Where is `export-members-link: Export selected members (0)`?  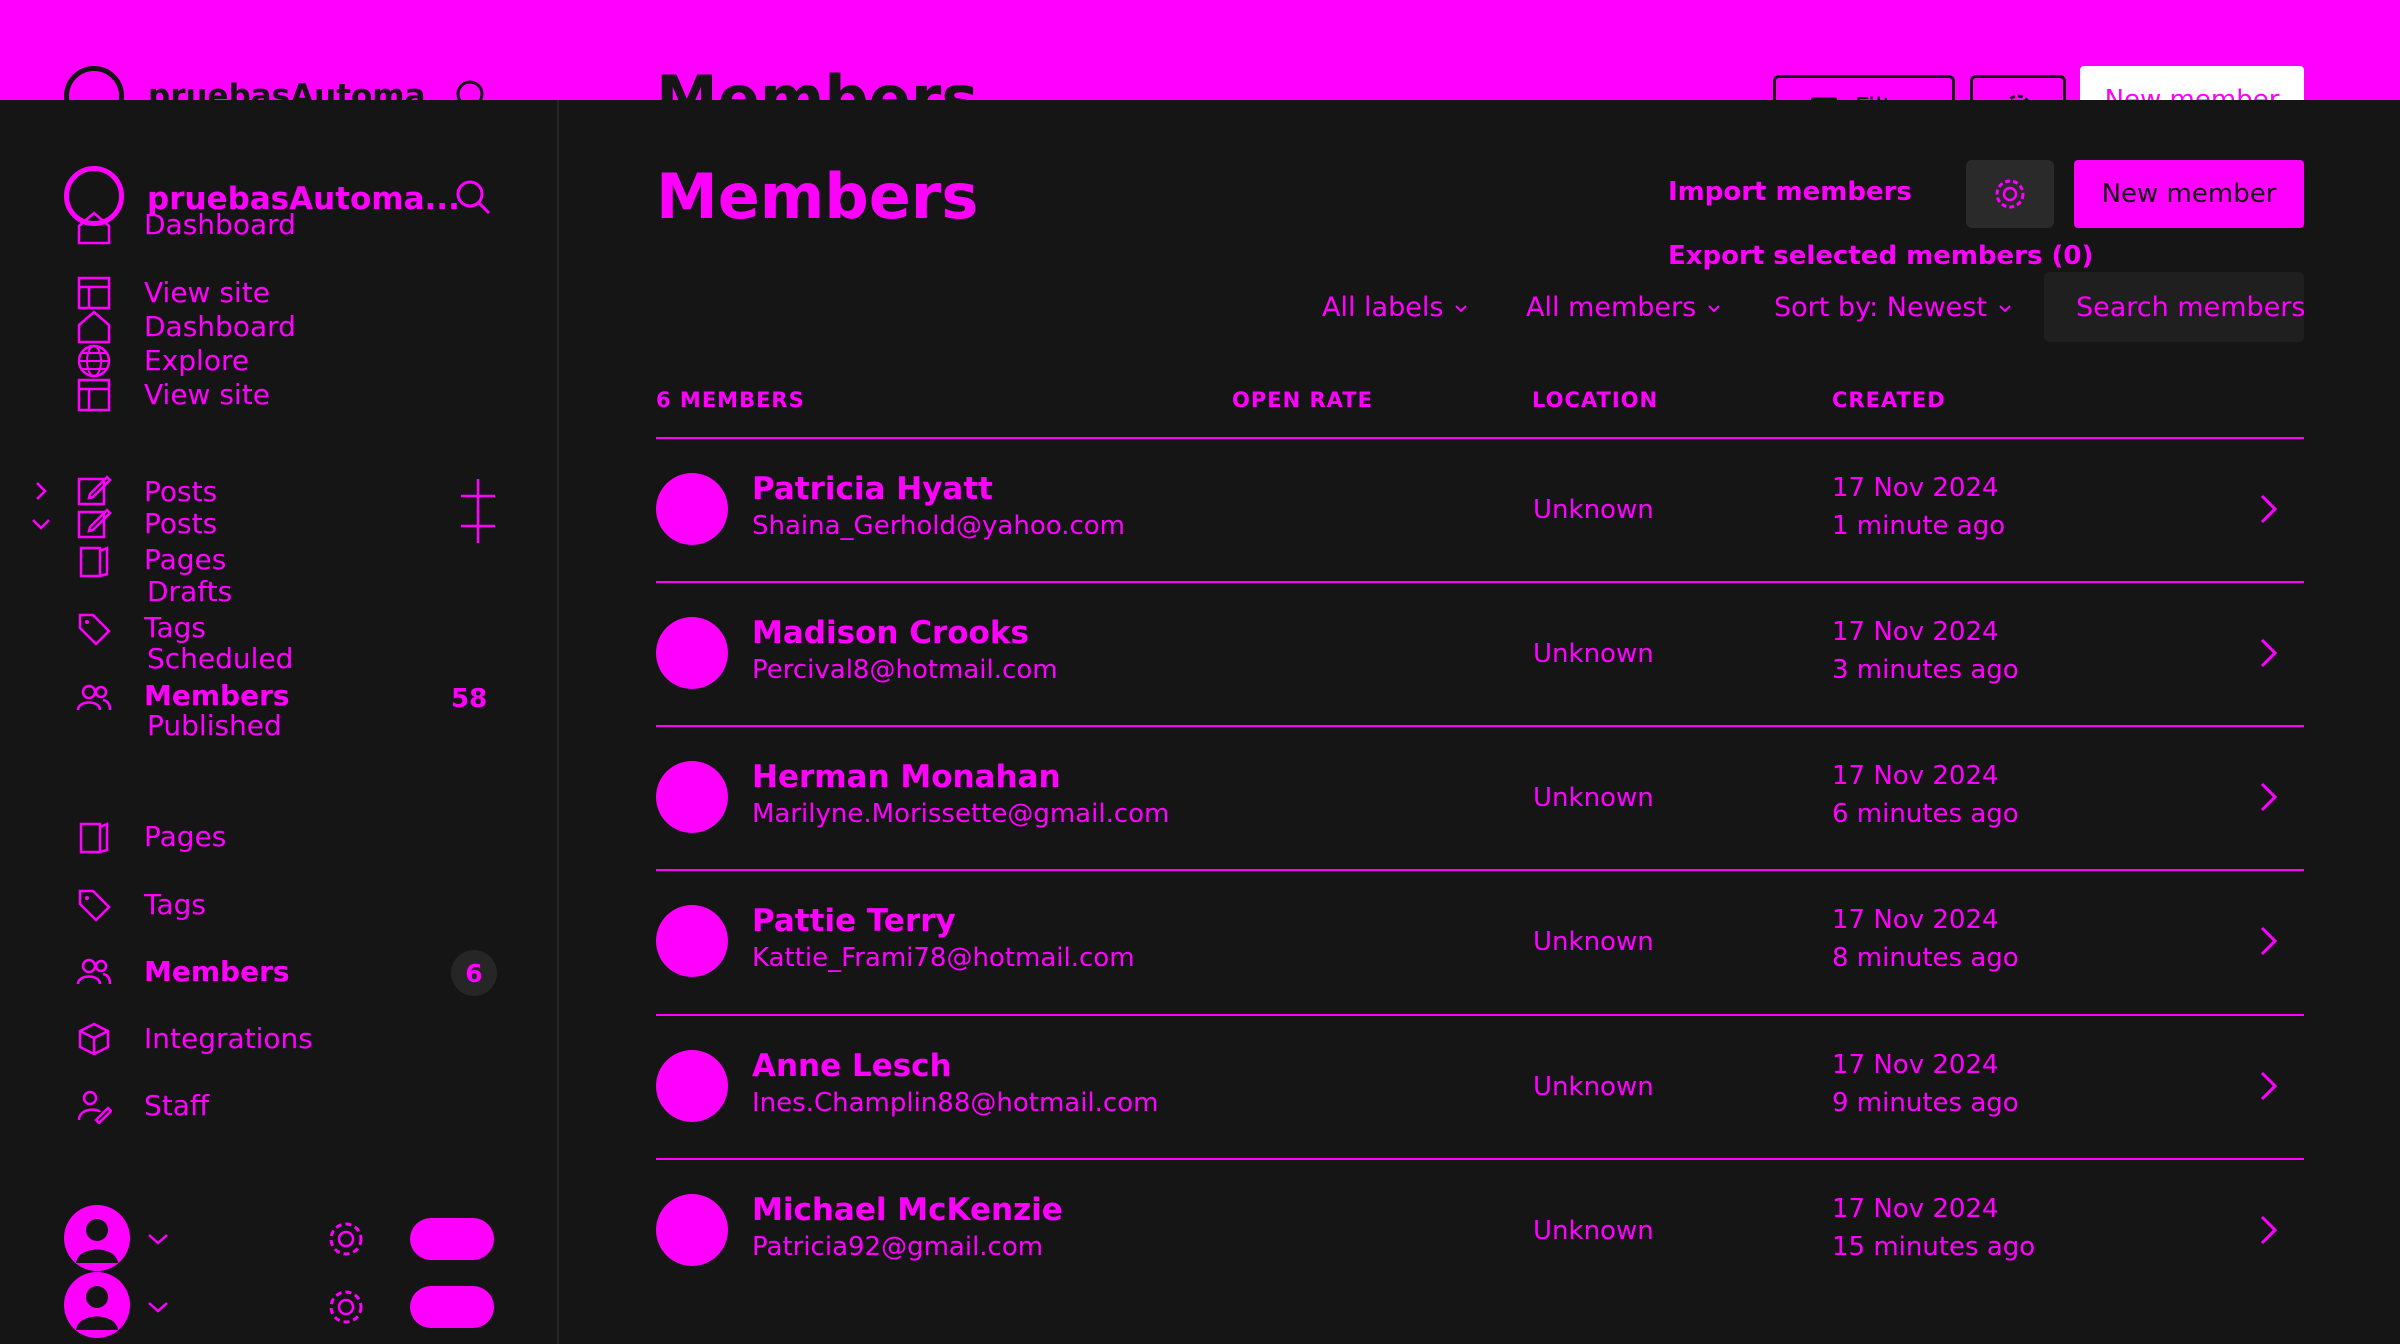
export-members-link: Export selected members (0) is located at coordinates (1880, 256).